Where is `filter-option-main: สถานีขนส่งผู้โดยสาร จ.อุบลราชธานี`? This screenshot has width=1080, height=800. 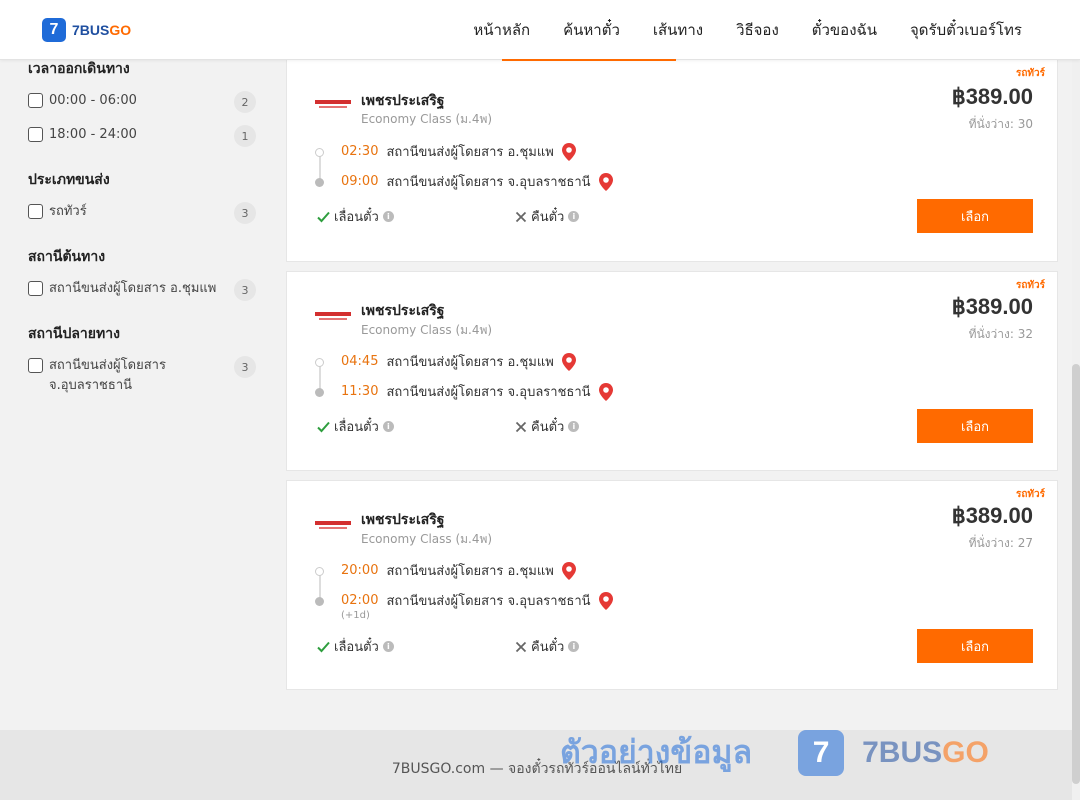
filter-option-main: สถานีขนส่งผู้โดยสาร จ.อุบลราชธานี is located at coordinates (123, 376).